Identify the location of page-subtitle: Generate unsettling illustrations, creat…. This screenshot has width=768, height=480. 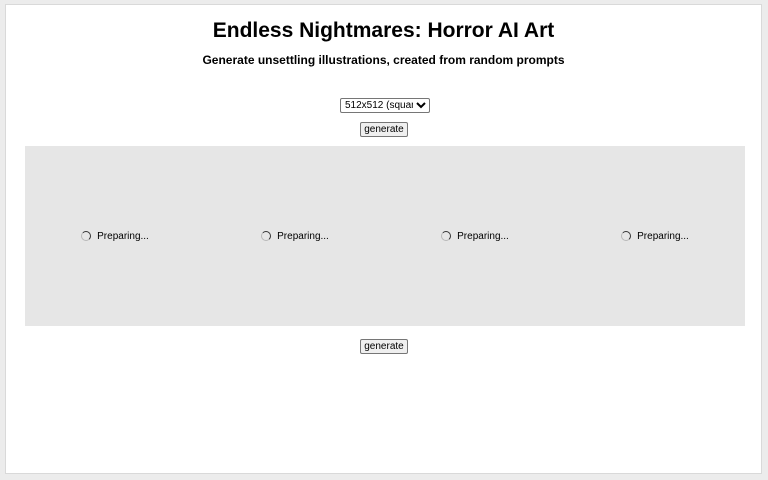
(383, 60).